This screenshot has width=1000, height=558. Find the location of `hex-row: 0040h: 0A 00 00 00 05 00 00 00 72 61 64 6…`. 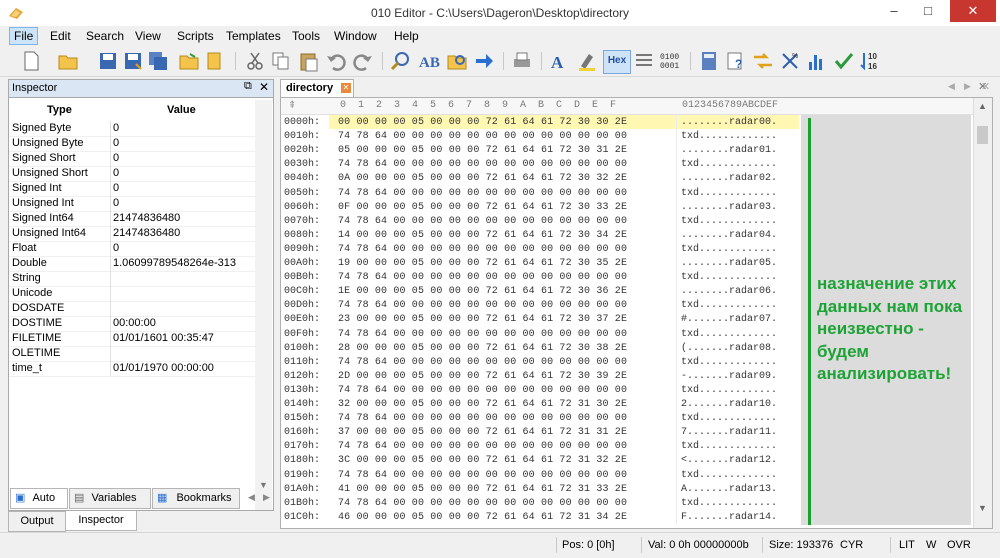

hex-row: 0040h: 0A 00 00 00 05 00 00 00 72 61 64 6… is located at coordinates (541, 179).